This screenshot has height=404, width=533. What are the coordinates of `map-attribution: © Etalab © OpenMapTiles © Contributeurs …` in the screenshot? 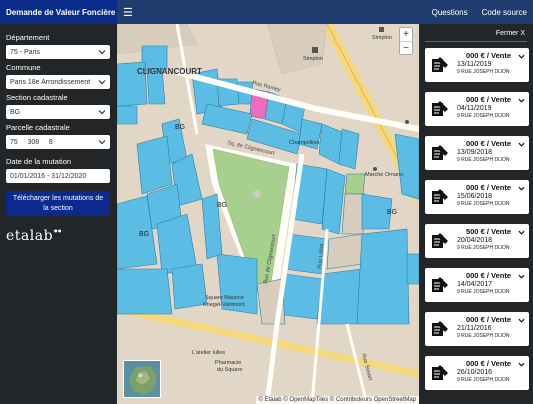 It's located at (337, 400).